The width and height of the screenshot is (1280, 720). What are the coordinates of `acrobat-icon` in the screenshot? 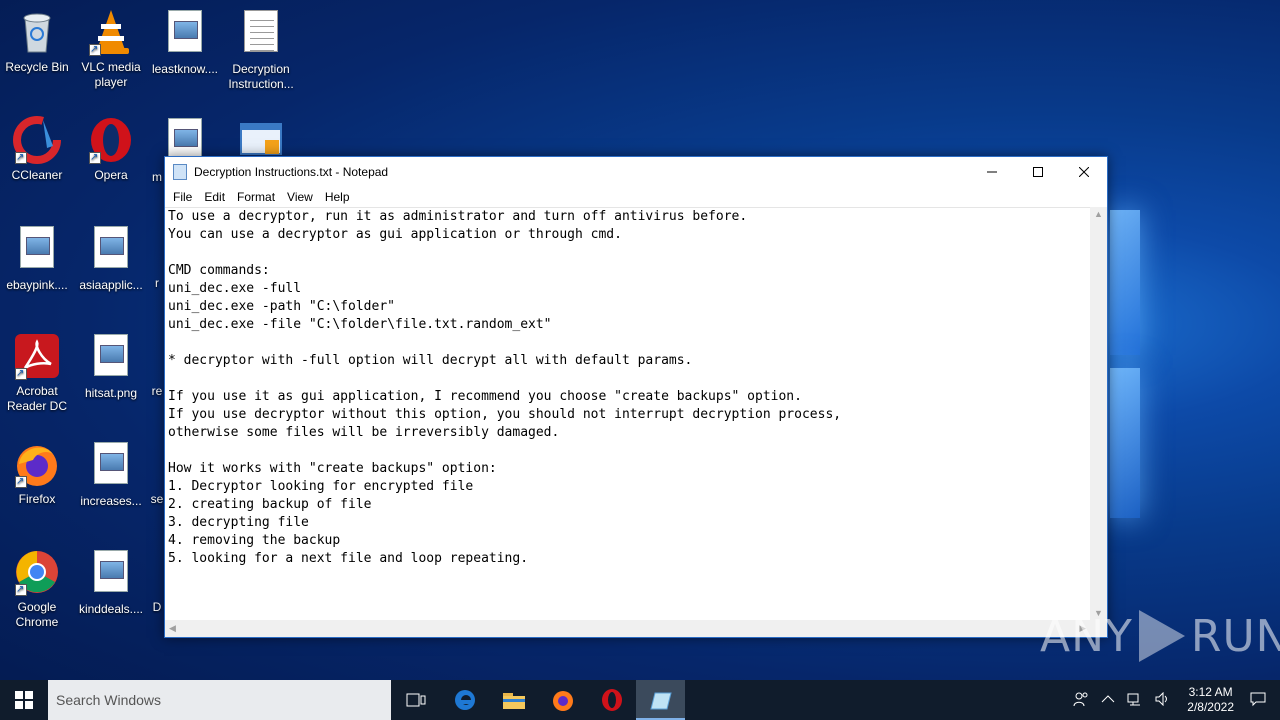 It's located at (37, 356).